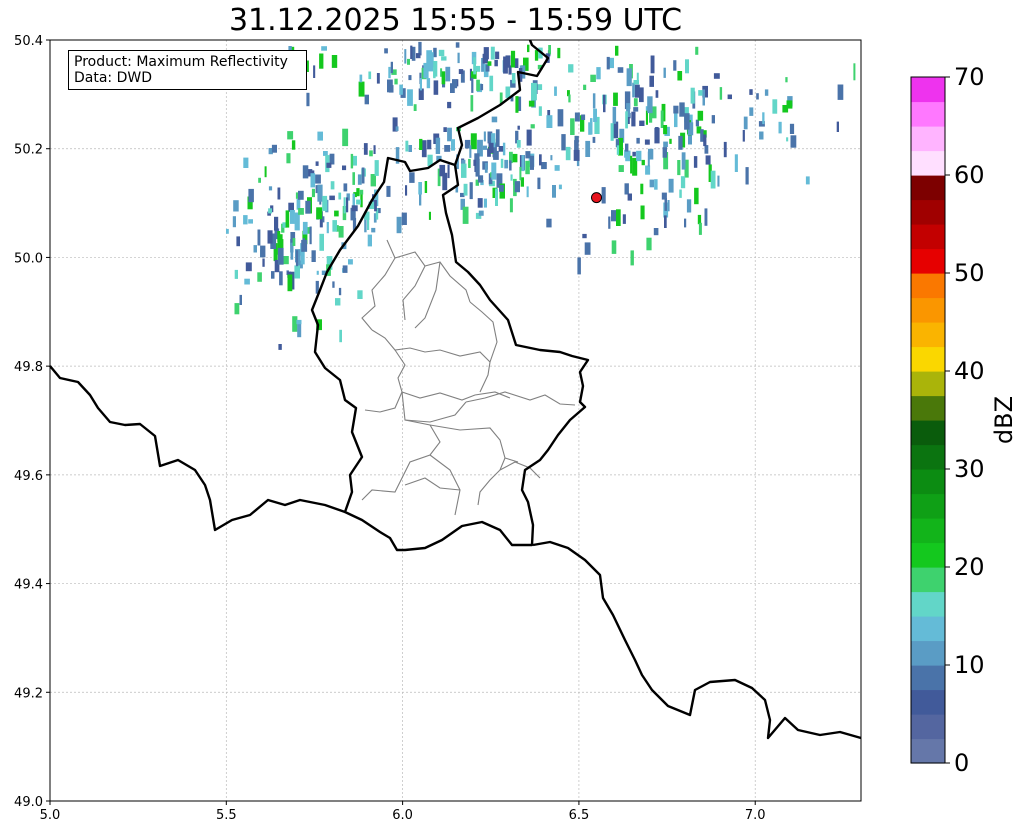 The image size is (1023, 834). Describe the element at coordinates (28, 258) in the screenshot. I see `y-tick-label: 50.0` at that location.